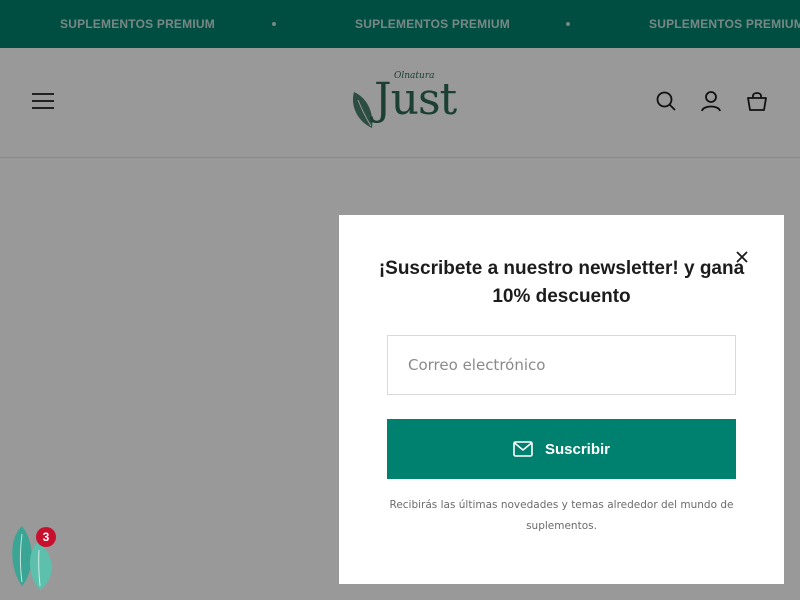  I want to click on subscribe-button: Suscribir, so click(561, 449).